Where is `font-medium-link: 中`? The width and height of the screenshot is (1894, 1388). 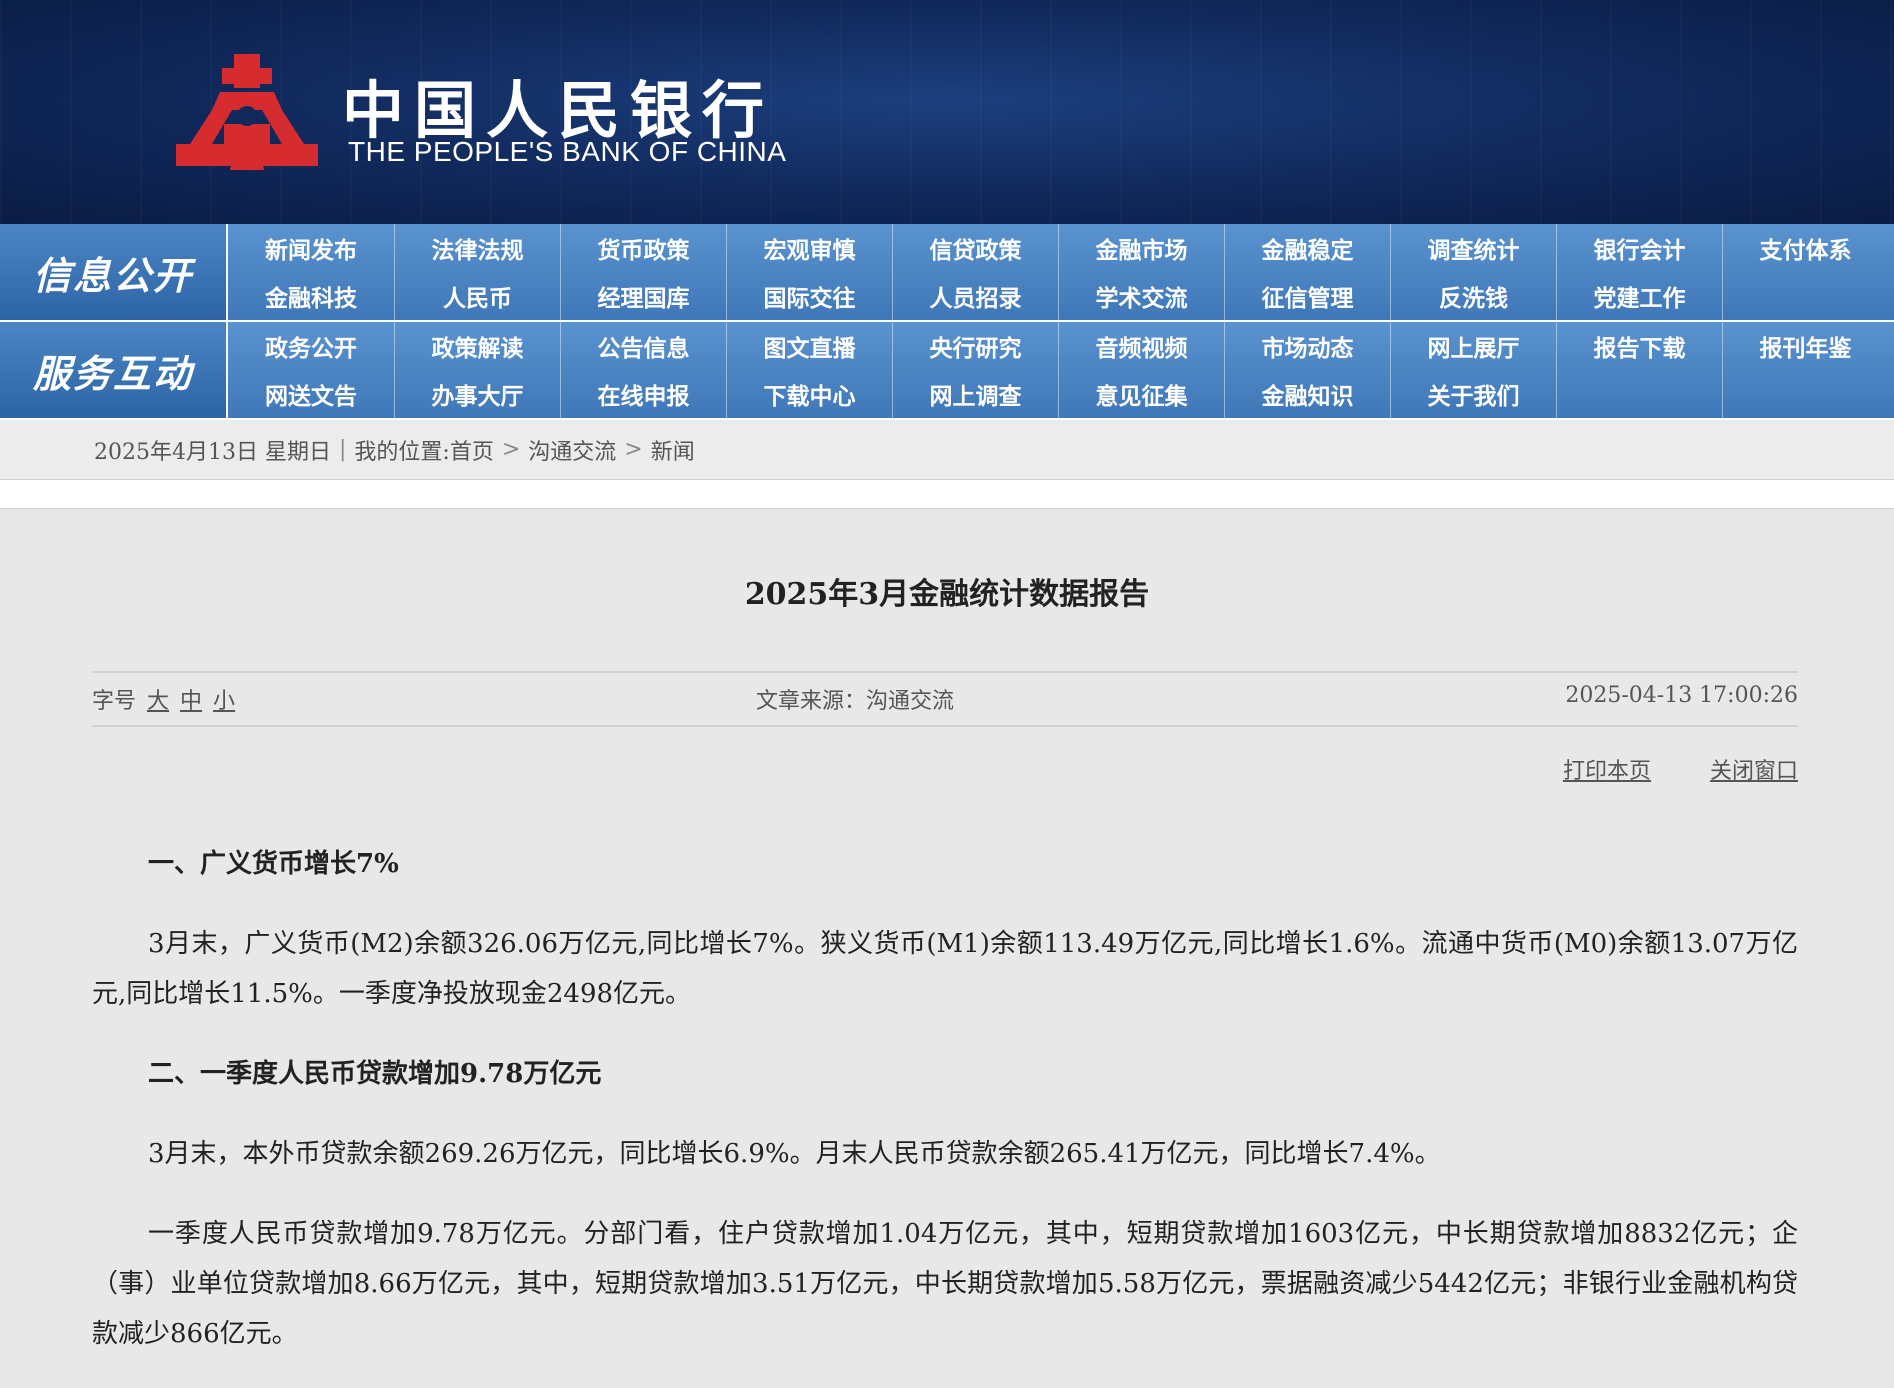 font-medium-link: 中 is located at coordinates (191, 701).